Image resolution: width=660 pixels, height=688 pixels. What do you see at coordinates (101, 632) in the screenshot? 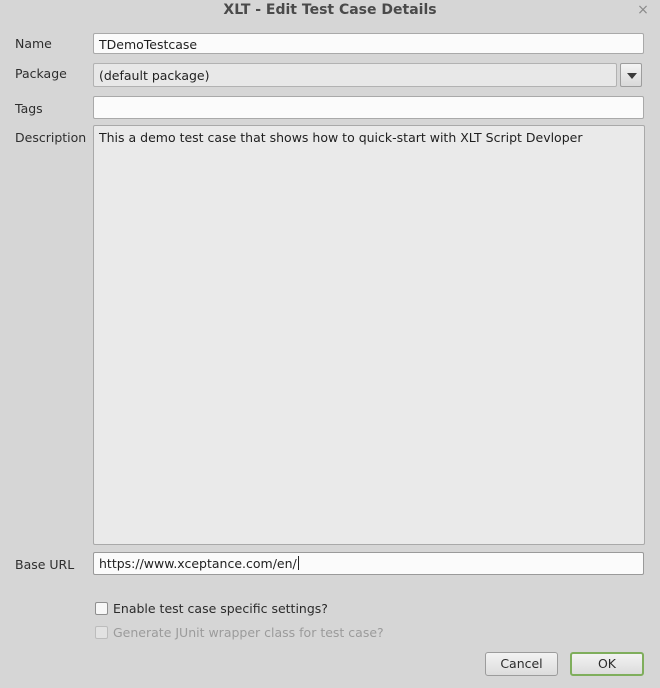
I see `junit-wrapper-checkbox` at bounding box center [101, 632].